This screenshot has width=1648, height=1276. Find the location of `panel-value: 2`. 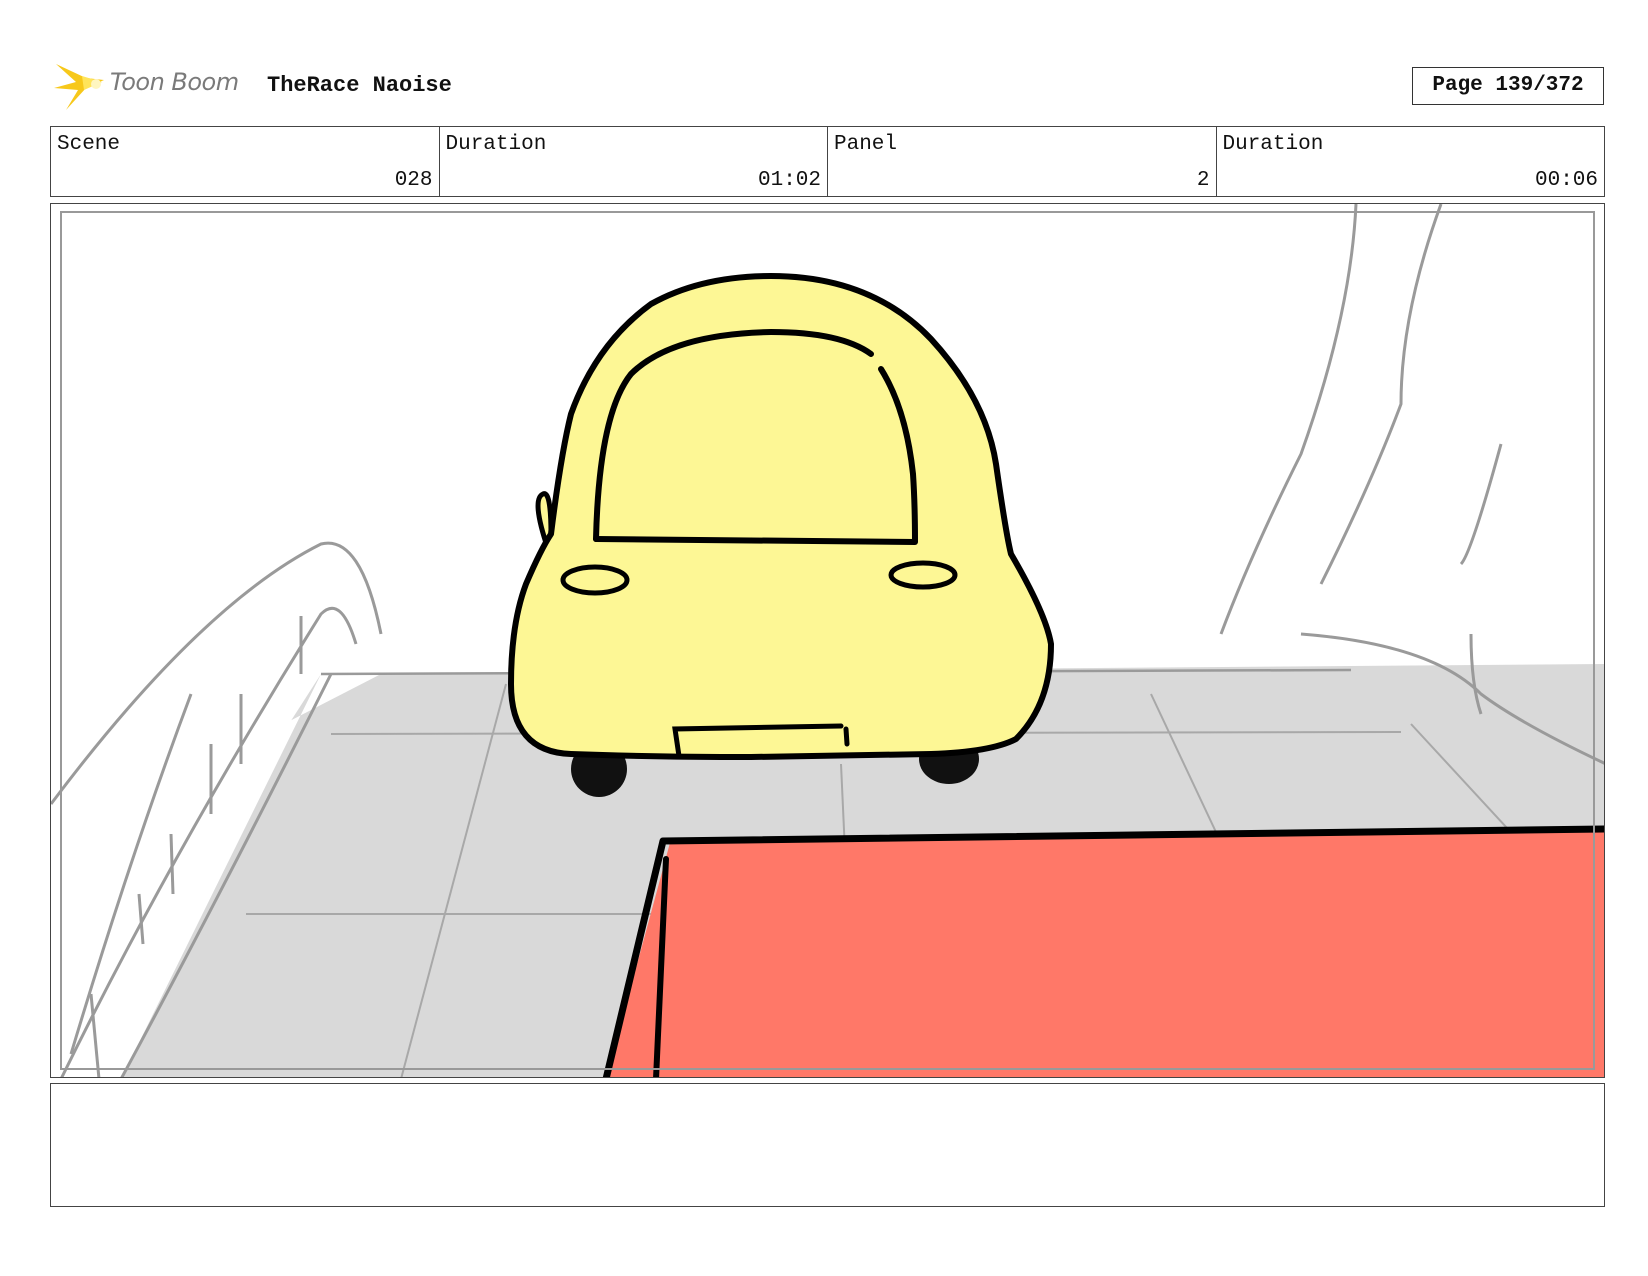

panel-value: 2 is located at coordinates (1203, 180).